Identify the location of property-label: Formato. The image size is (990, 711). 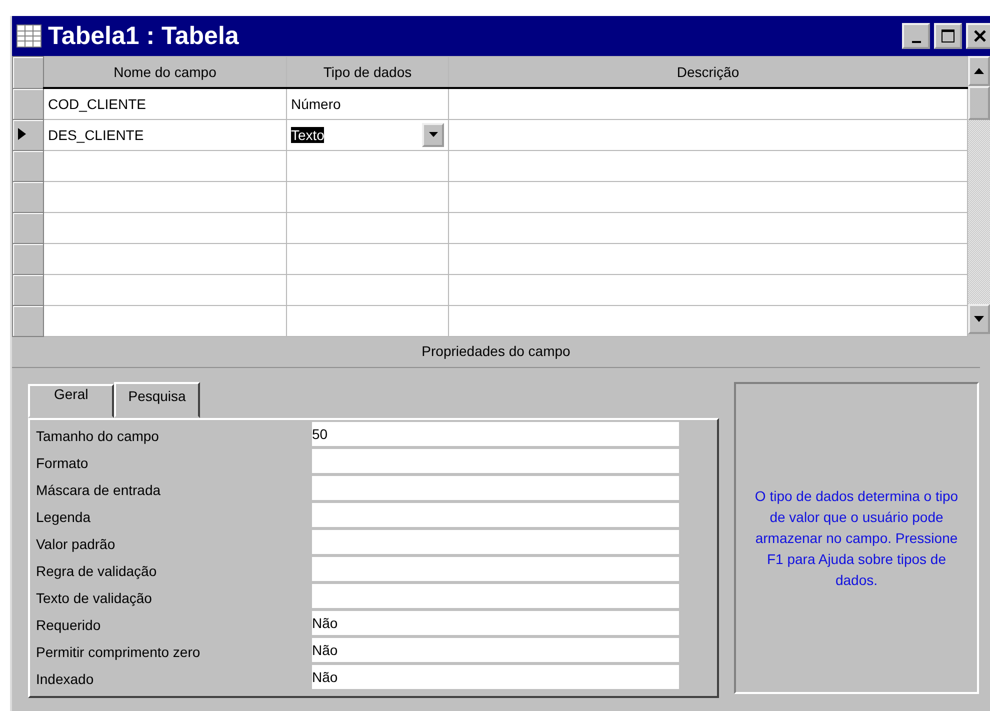
(63, 462).